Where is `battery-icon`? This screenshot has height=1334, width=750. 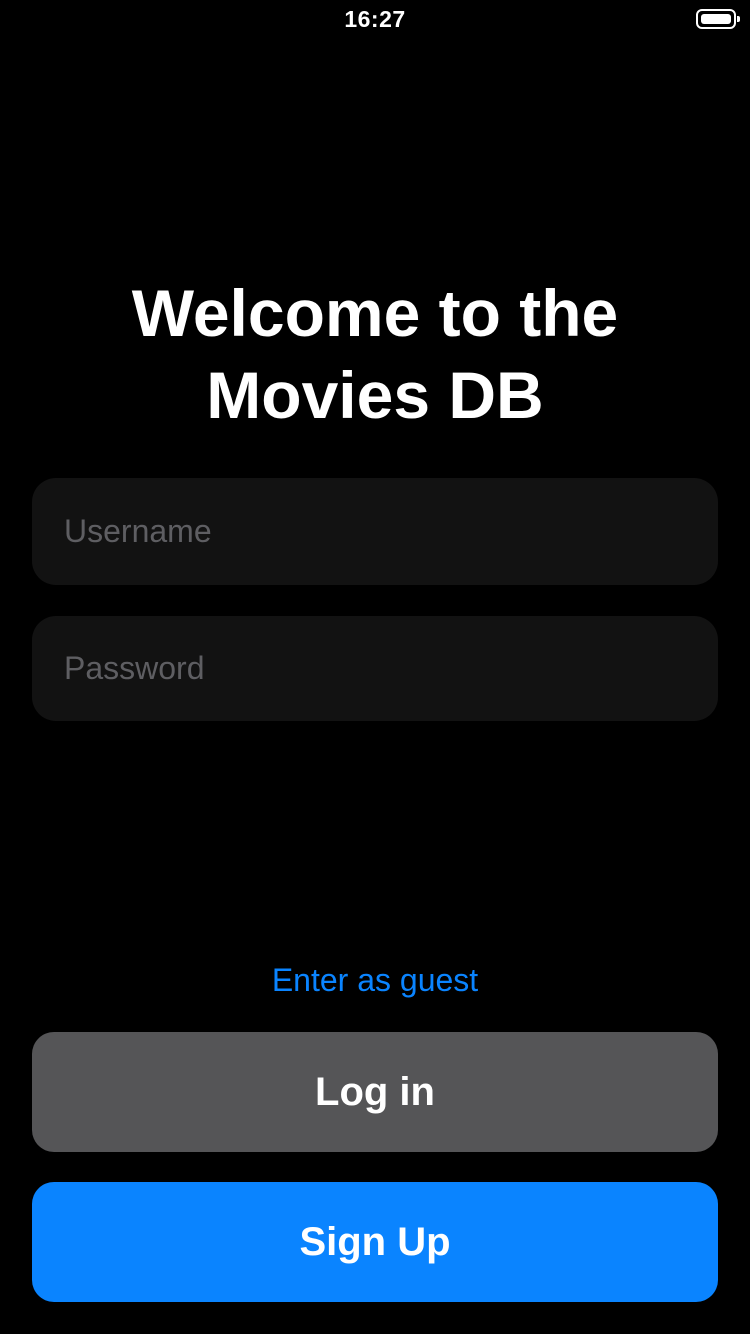
battery-icon is located at coordinates (718, 19).